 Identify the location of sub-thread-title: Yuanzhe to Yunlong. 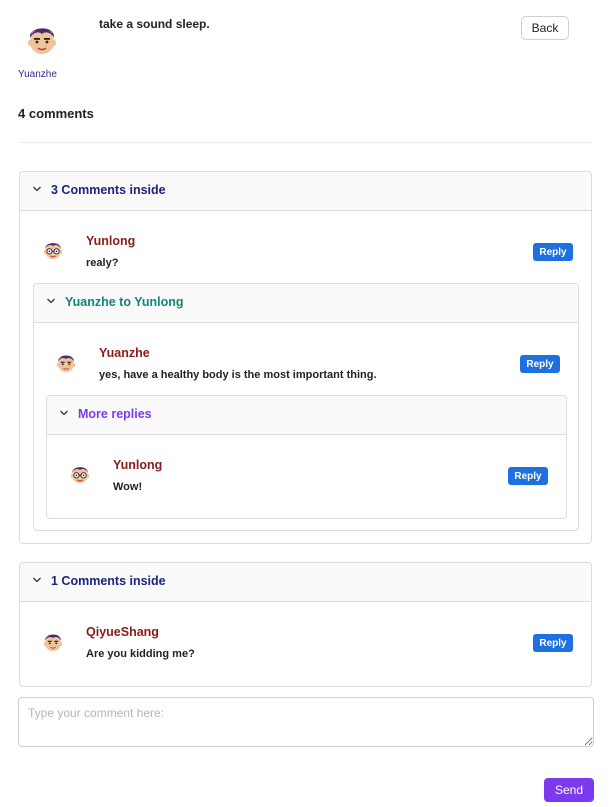
(124, 302).